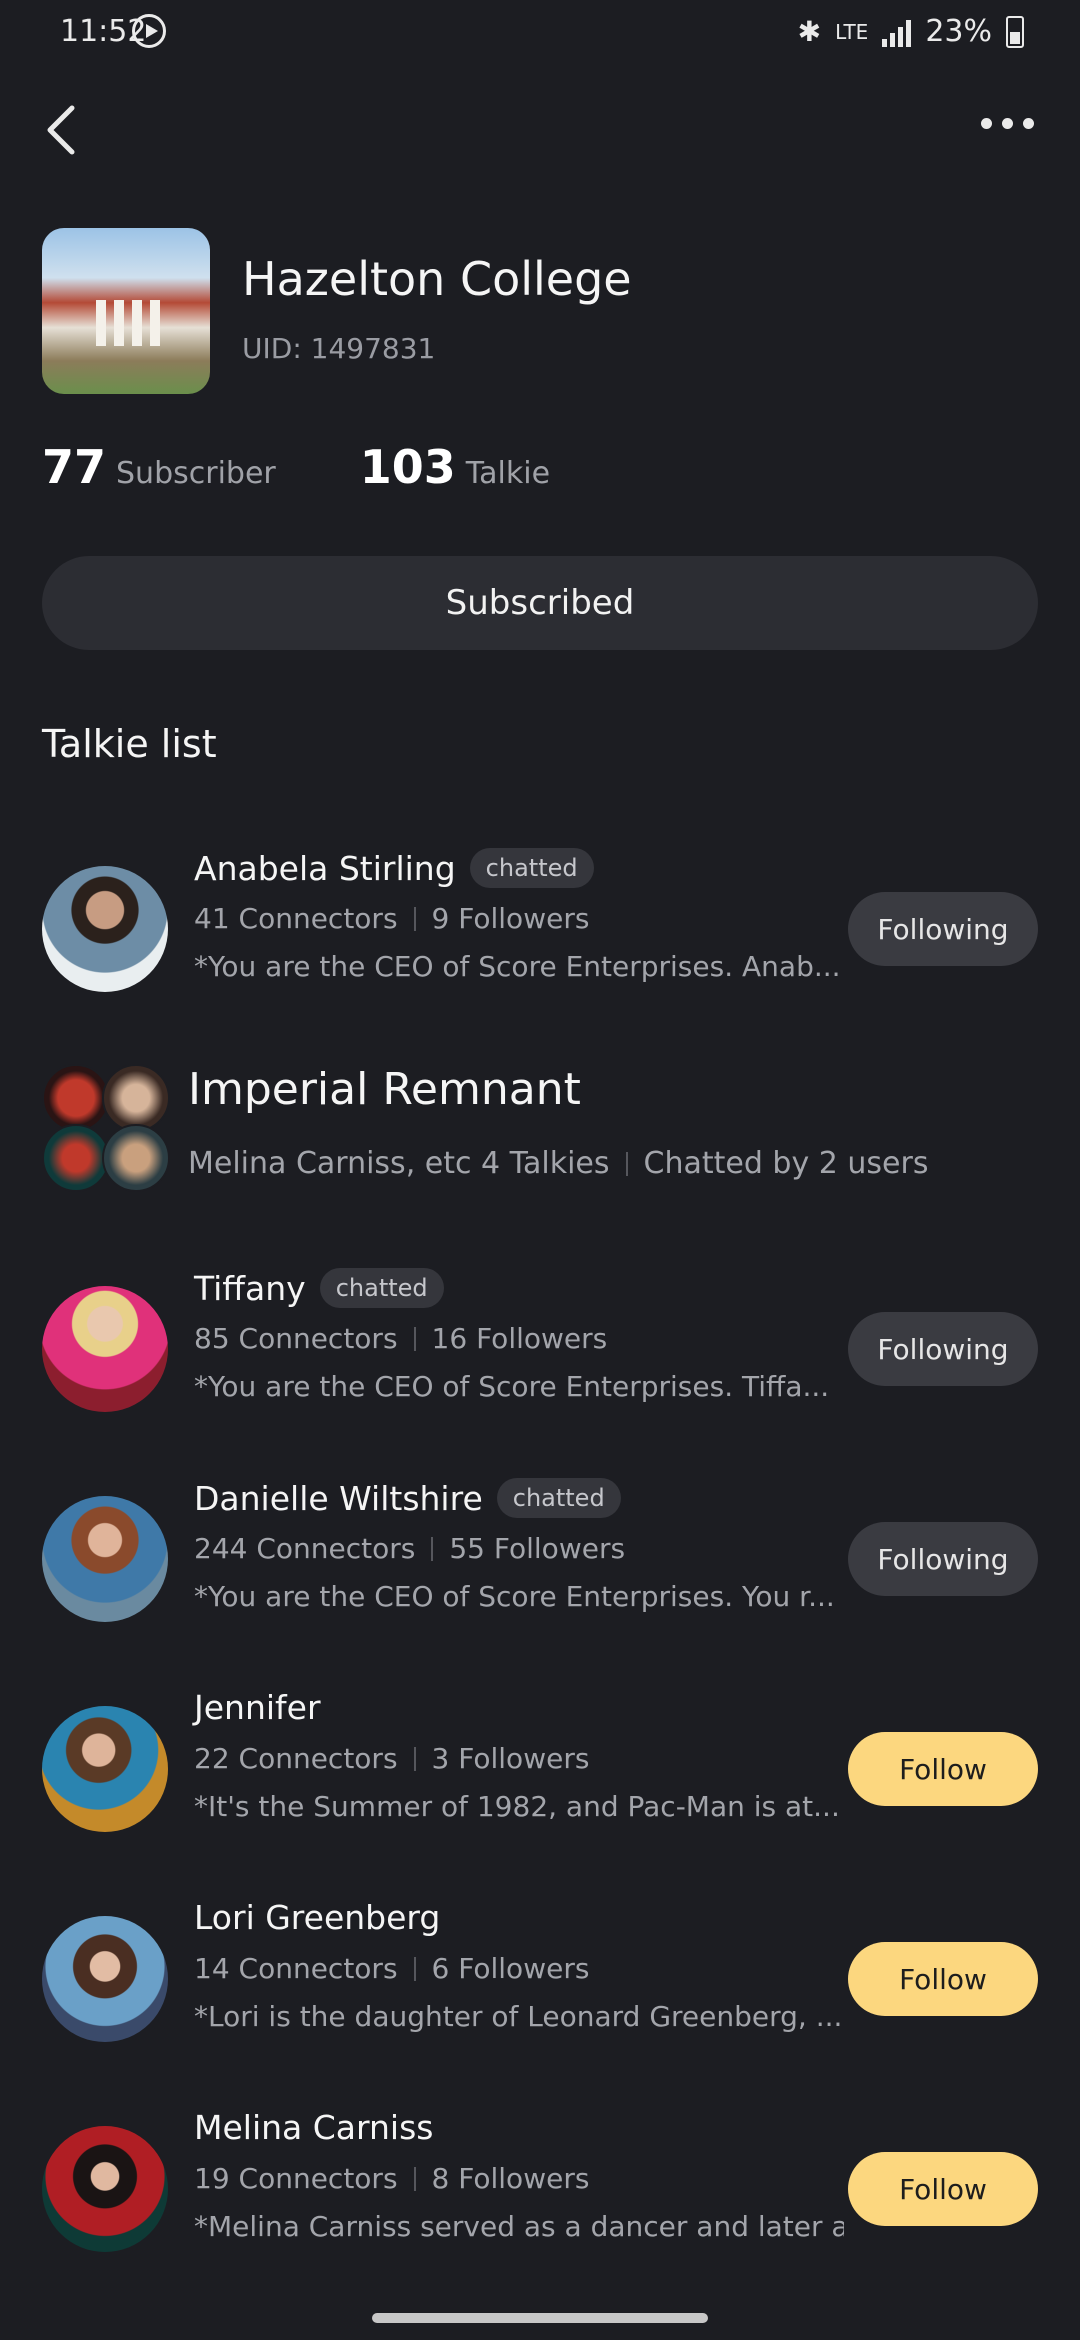 Image resolution: width=1080 pixels, height=2340 pixels. Describe the element at coordinates (1007, 123) in the screenshot. I see `more-options-icon` at that location.